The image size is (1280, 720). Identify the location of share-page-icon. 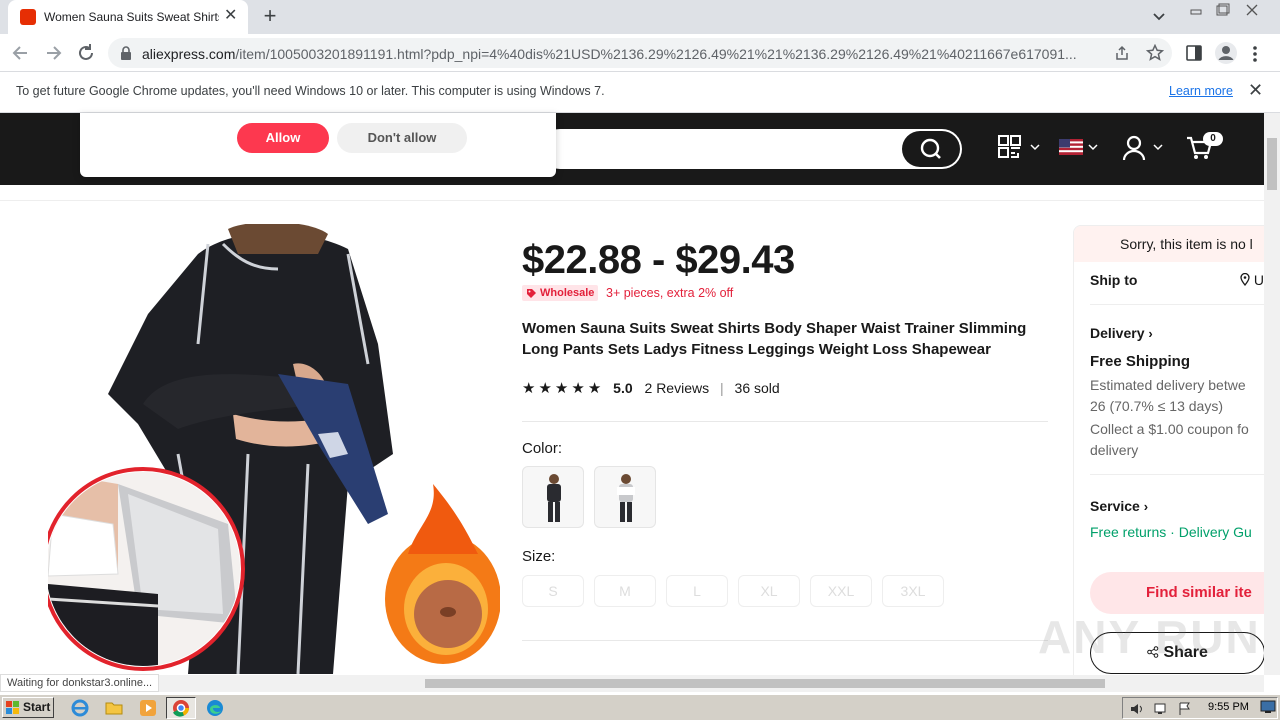
(1122, 53).